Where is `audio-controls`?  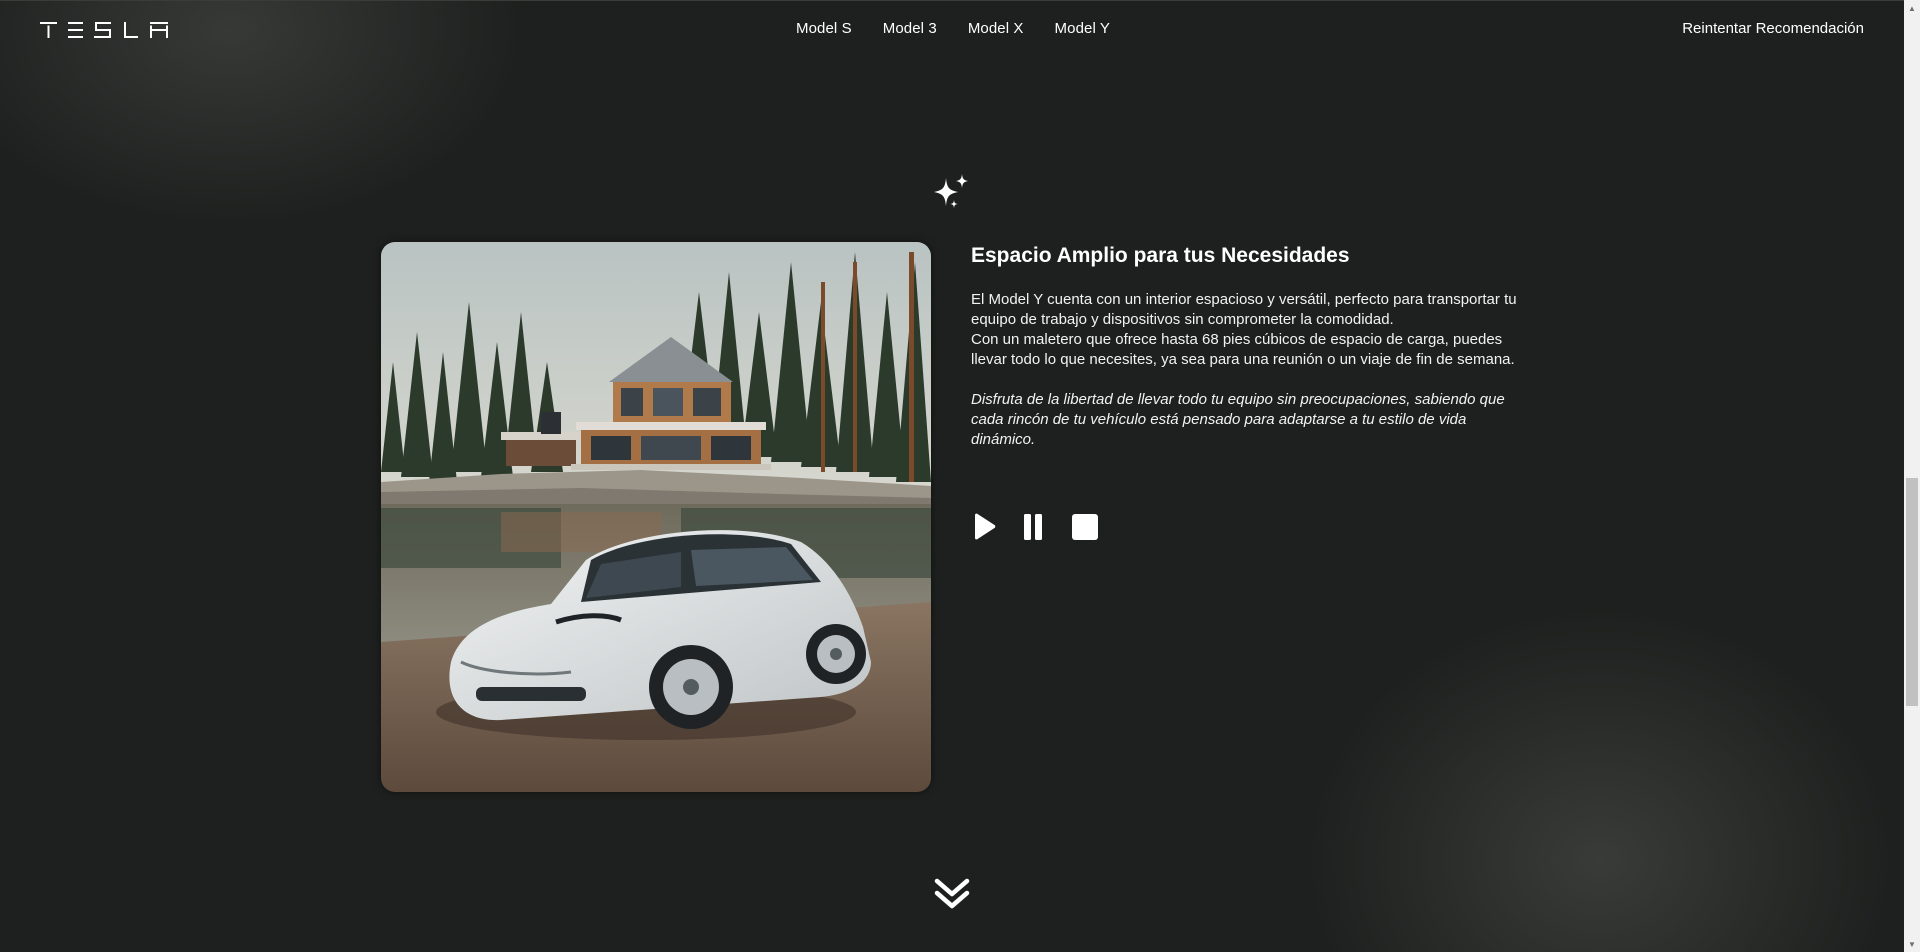 audio-controls is located at coordinates (1046, 527).